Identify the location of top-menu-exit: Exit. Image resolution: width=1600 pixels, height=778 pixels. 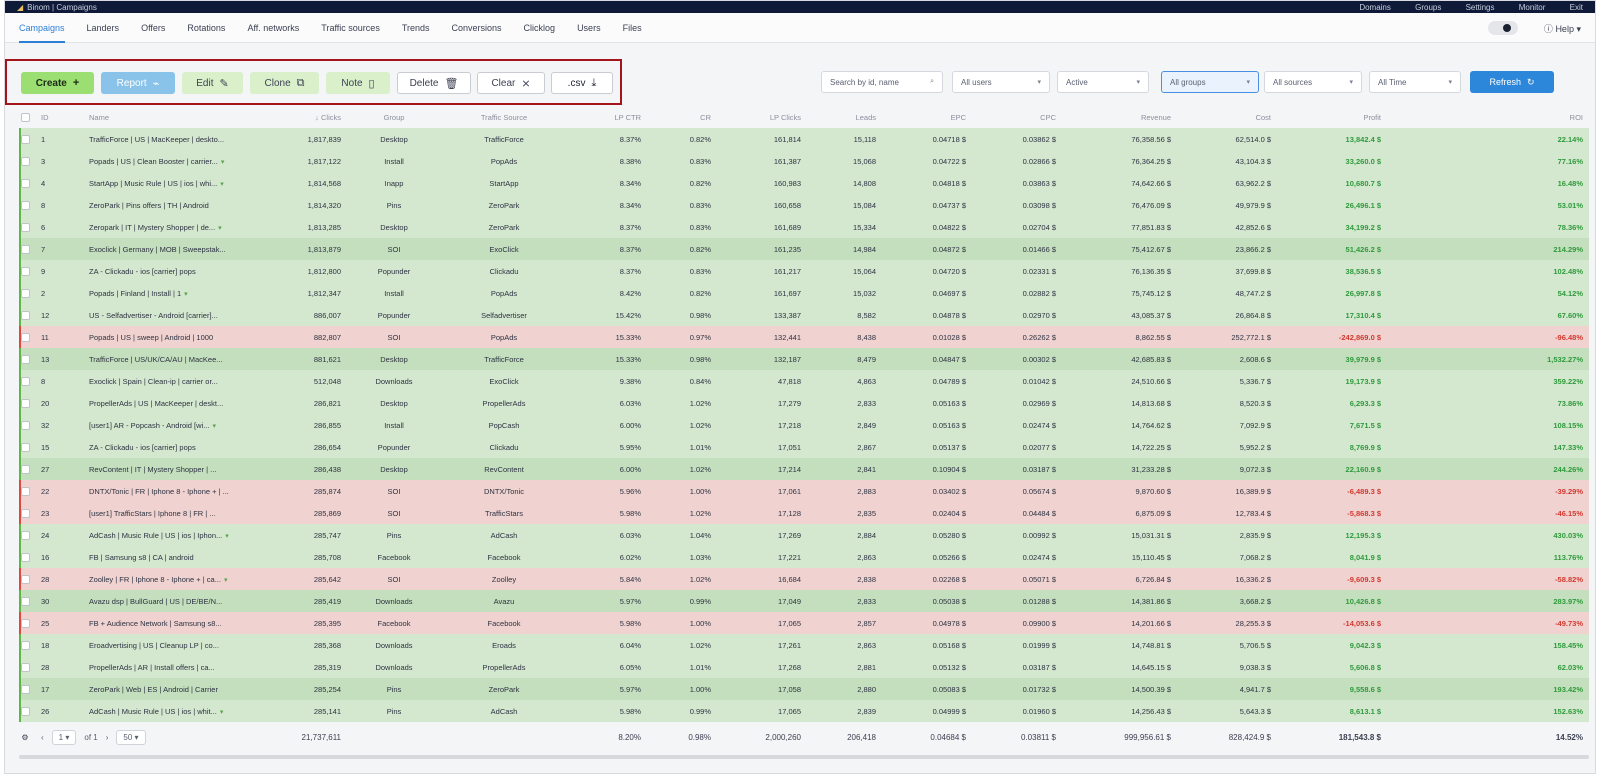
(1576, 7).